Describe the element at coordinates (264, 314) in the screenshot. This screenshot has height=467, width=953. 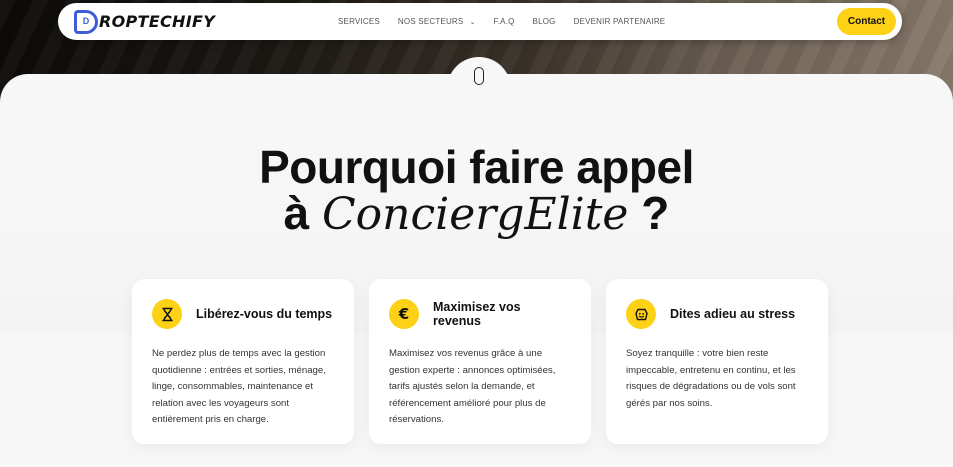
I see `card-title: Libérez-vous du temps` at that location.